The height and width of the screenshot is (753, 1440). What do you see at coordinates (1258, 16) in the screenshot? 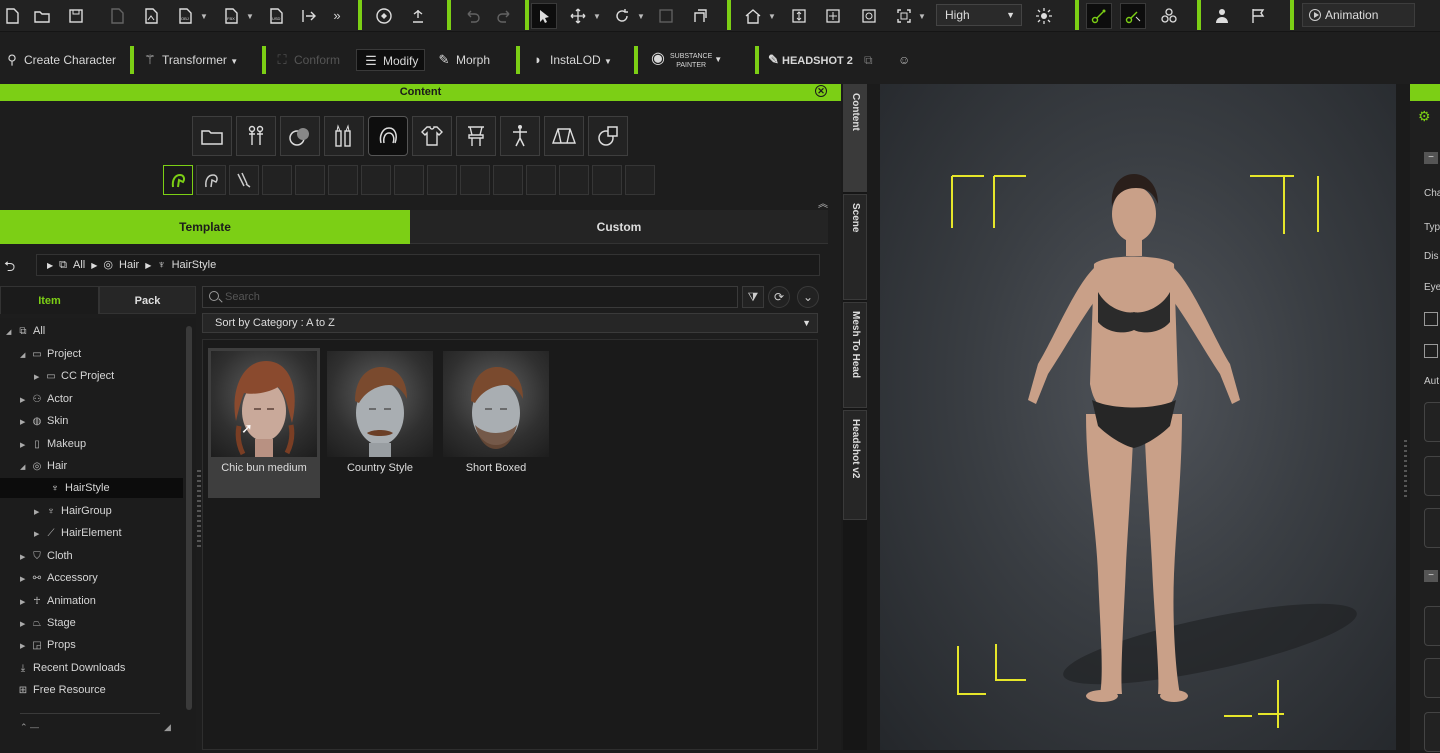
I see `flag-icon` at bounding box center [1258, 16].